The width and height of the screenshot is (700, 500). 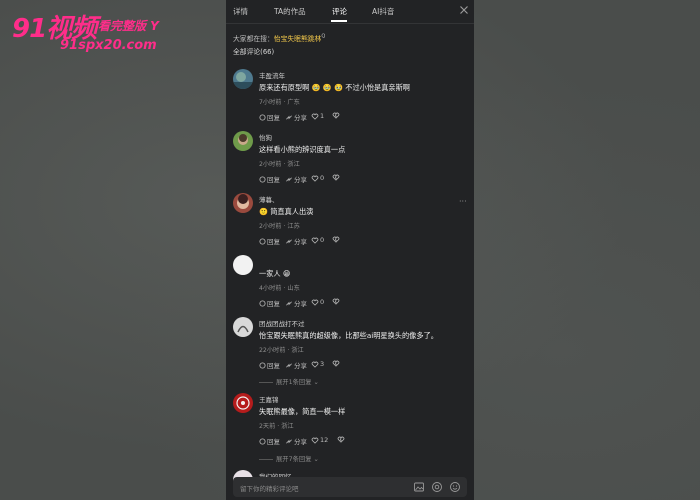 I want to click on image-icon, so click(x=419, y=487).